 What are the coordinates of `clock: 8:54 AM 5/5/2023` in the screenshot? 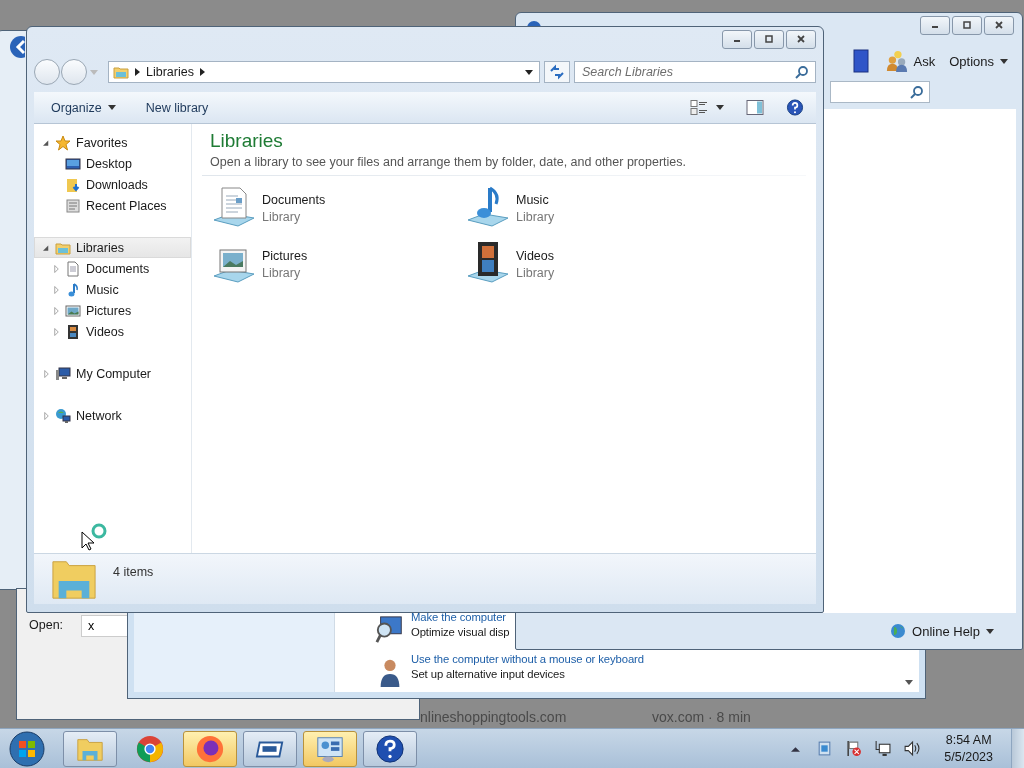 It's located at (968, 748).